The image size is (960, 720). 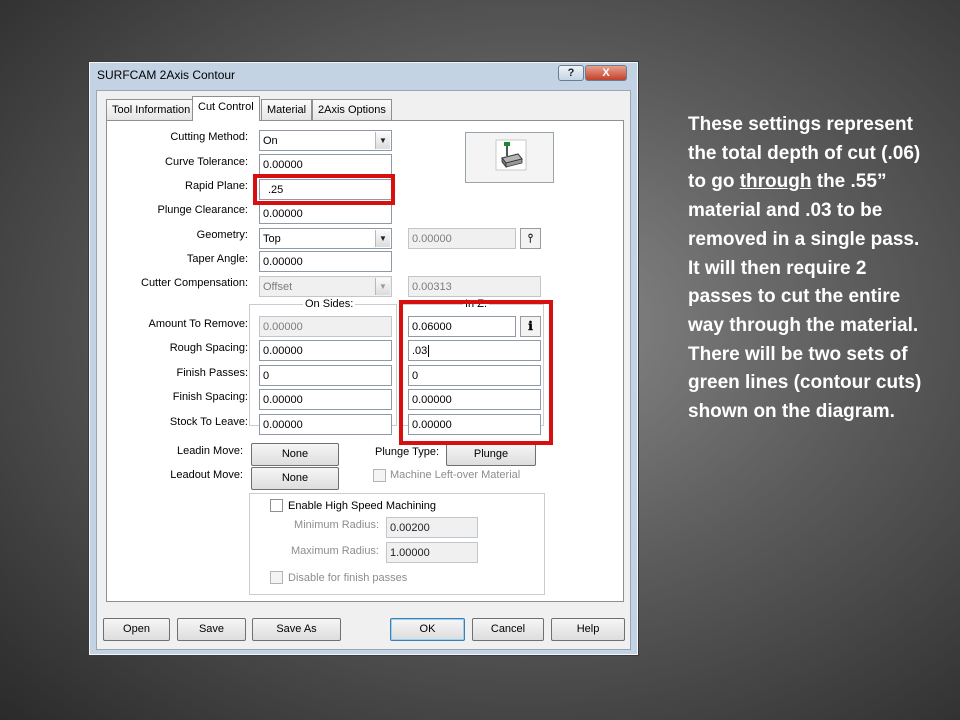 What do you see at coordinates (136, 629) in the screenshot?
I see `open-button: Open` at bounding box center [136, 629].